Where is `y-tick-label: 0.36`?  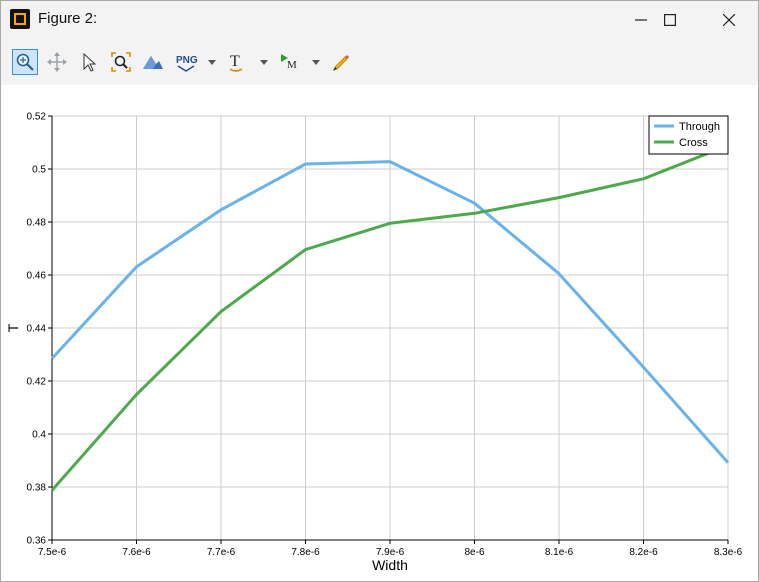
y-tick-label: 0.36 is located at coordinates (37, 541).